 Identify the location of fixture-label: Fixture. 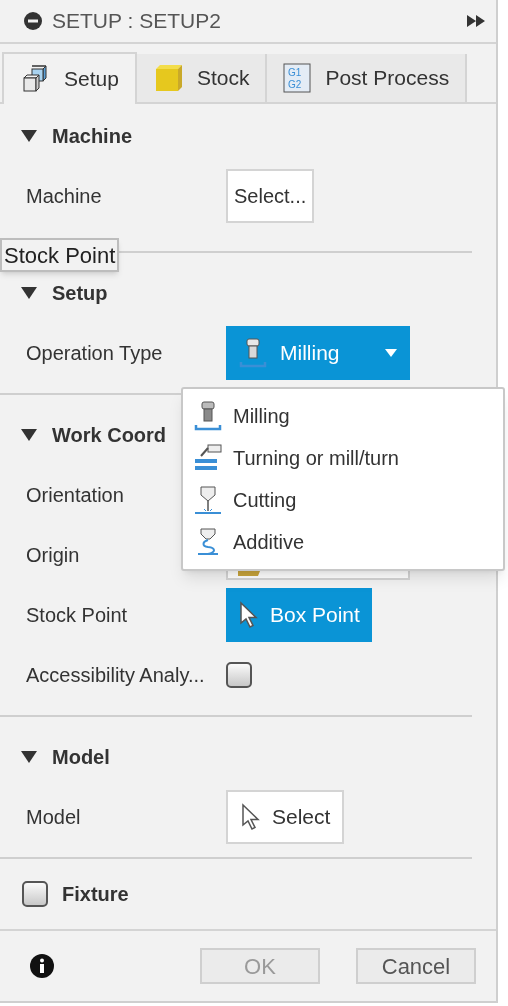
(95, 894).